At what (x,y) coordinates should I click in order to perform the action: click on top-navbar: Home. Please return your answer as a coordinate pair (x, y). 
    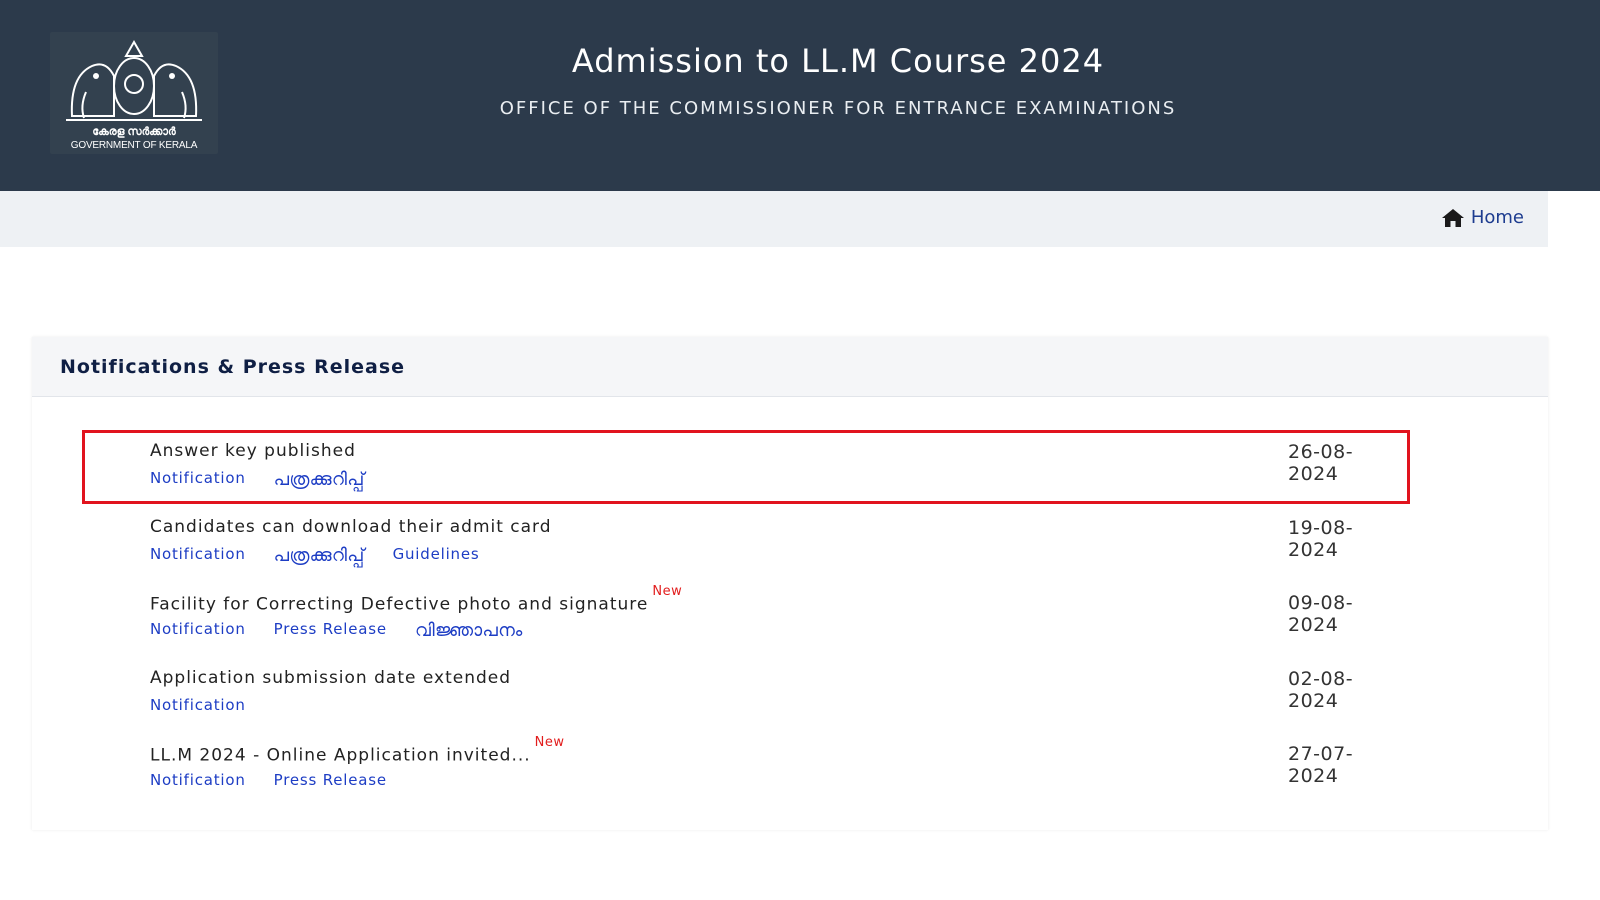
    Looking at the image, I should click on (774, 219).